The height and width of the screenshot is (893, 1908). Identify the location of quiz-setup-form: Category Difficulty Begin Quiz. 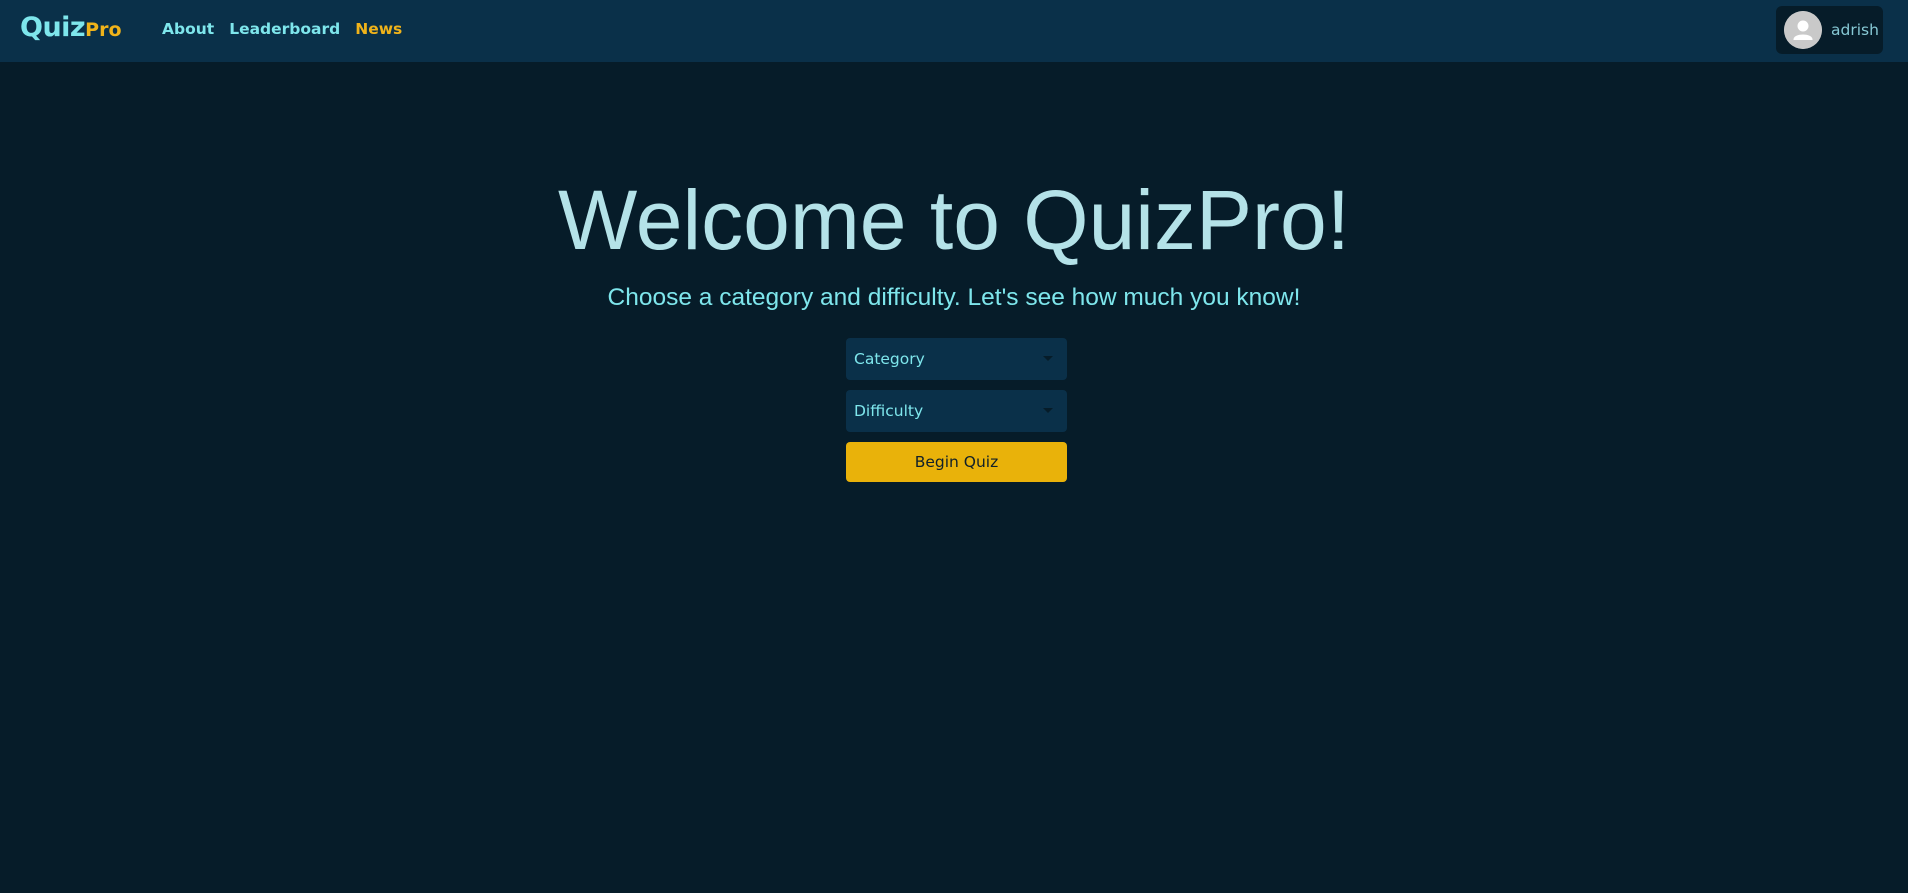
(956, 410).